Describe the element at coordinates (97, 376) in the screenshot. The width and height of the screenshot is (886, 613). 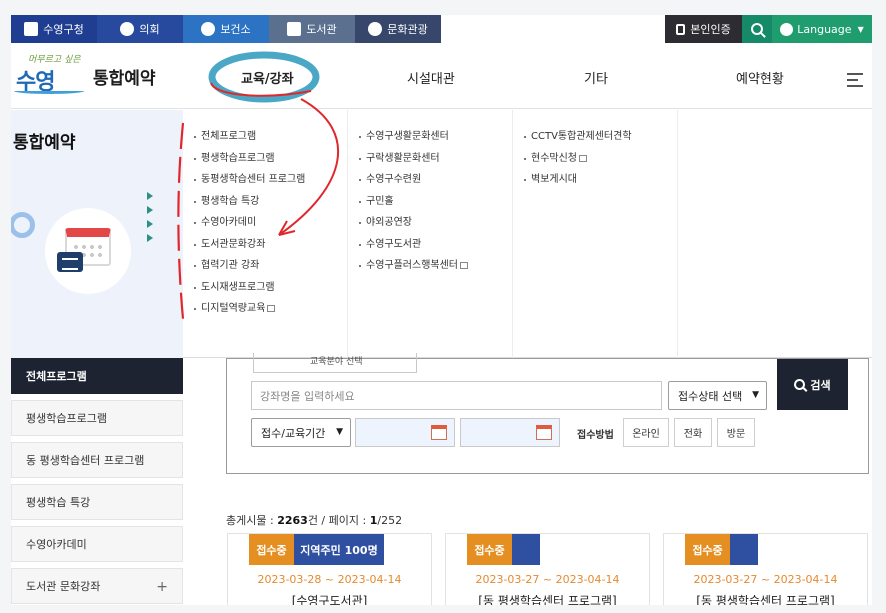
I see `side-nav-item-all: 전체프로그램` at that location.